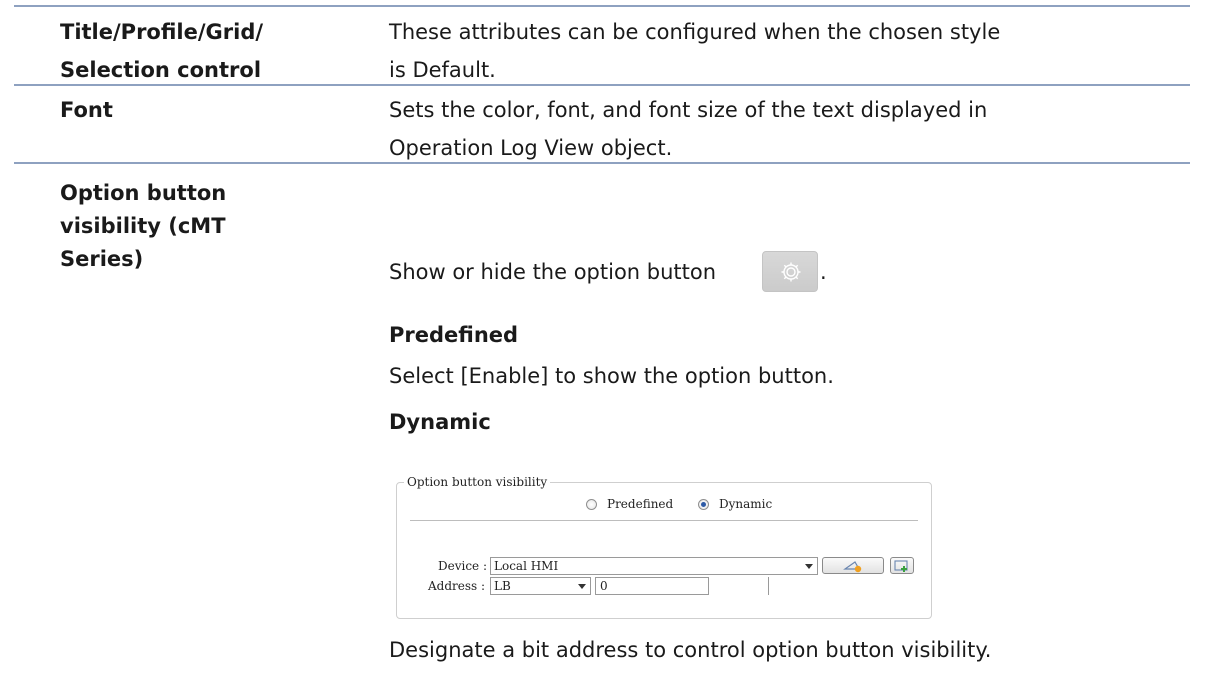  What do you see at coordinates (502, 586) in the screenshot?
I see `address-type-value: LB` at bounding box center [502, 586].